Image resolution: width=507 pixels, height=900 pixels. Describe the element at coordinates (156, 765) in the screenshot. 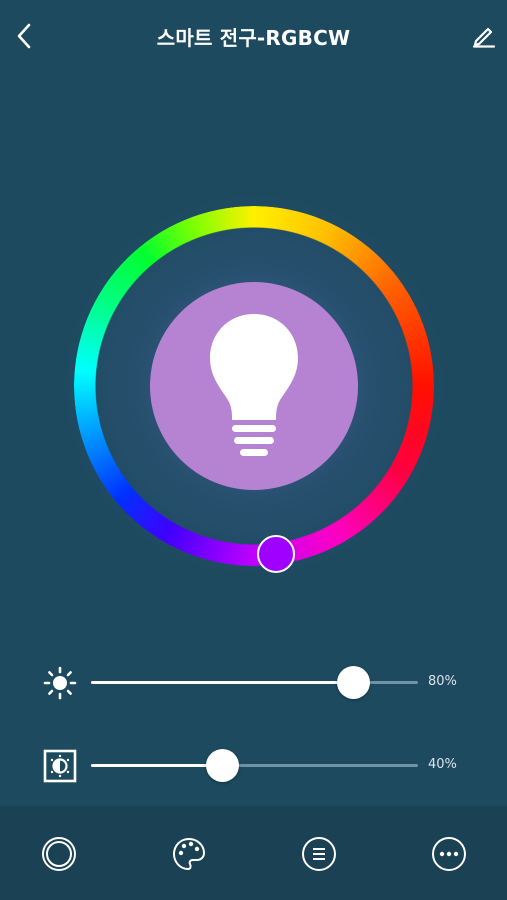

I see `contrast-fill` at that location.